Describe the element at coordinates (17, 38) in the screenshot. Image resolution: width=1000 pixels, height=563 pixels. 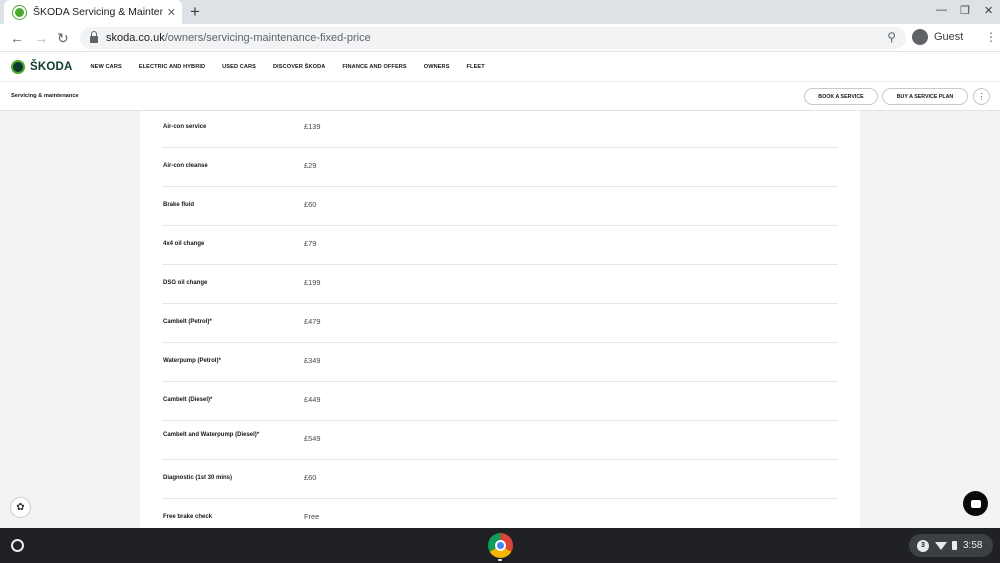
I see `back-icon: ←` at that location.